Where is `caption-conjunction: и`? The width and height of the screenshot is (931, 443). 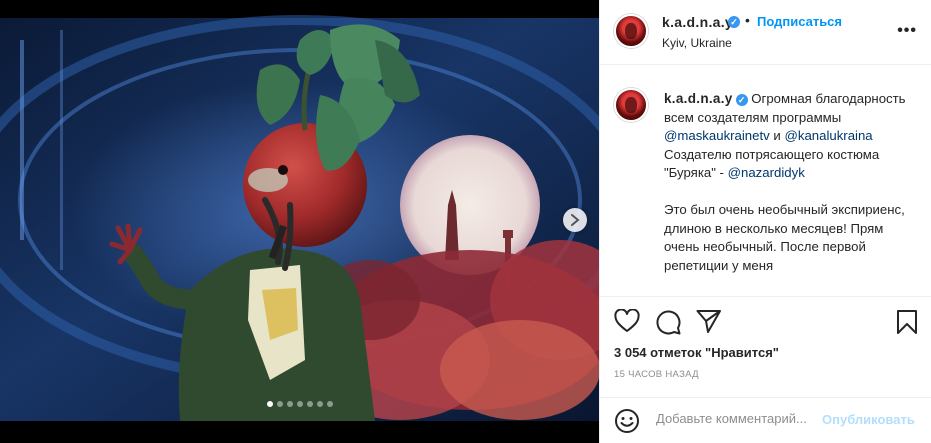
caption-conjunction: и is located at coordinates (777, 135).